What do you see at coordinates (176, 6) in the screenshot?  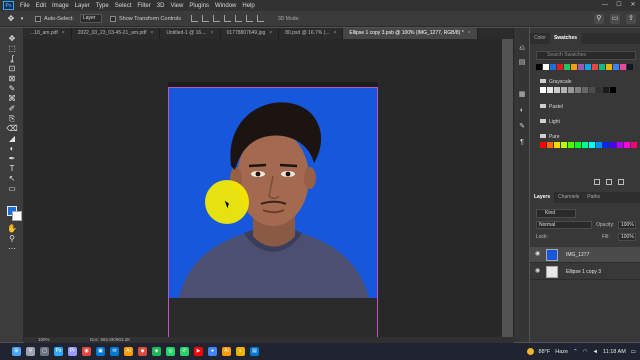 I see `menu-view: View` at bounding box center [176, 6].